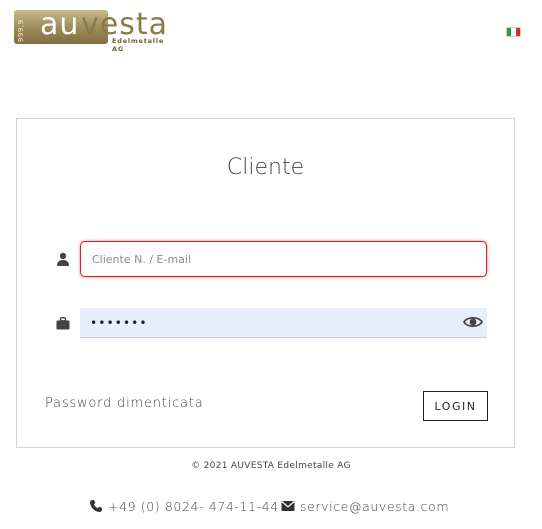 The image size is (542, 529). I want to click on phone-icon, so click(96, 506).